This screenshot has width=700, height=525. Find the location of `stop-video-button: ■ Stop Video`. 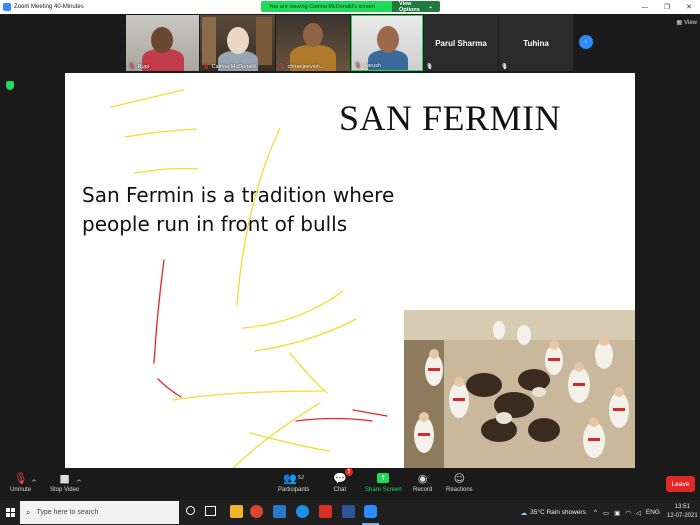

stop-video-button: ■ Stop Video is located at coordinates (64, 482).